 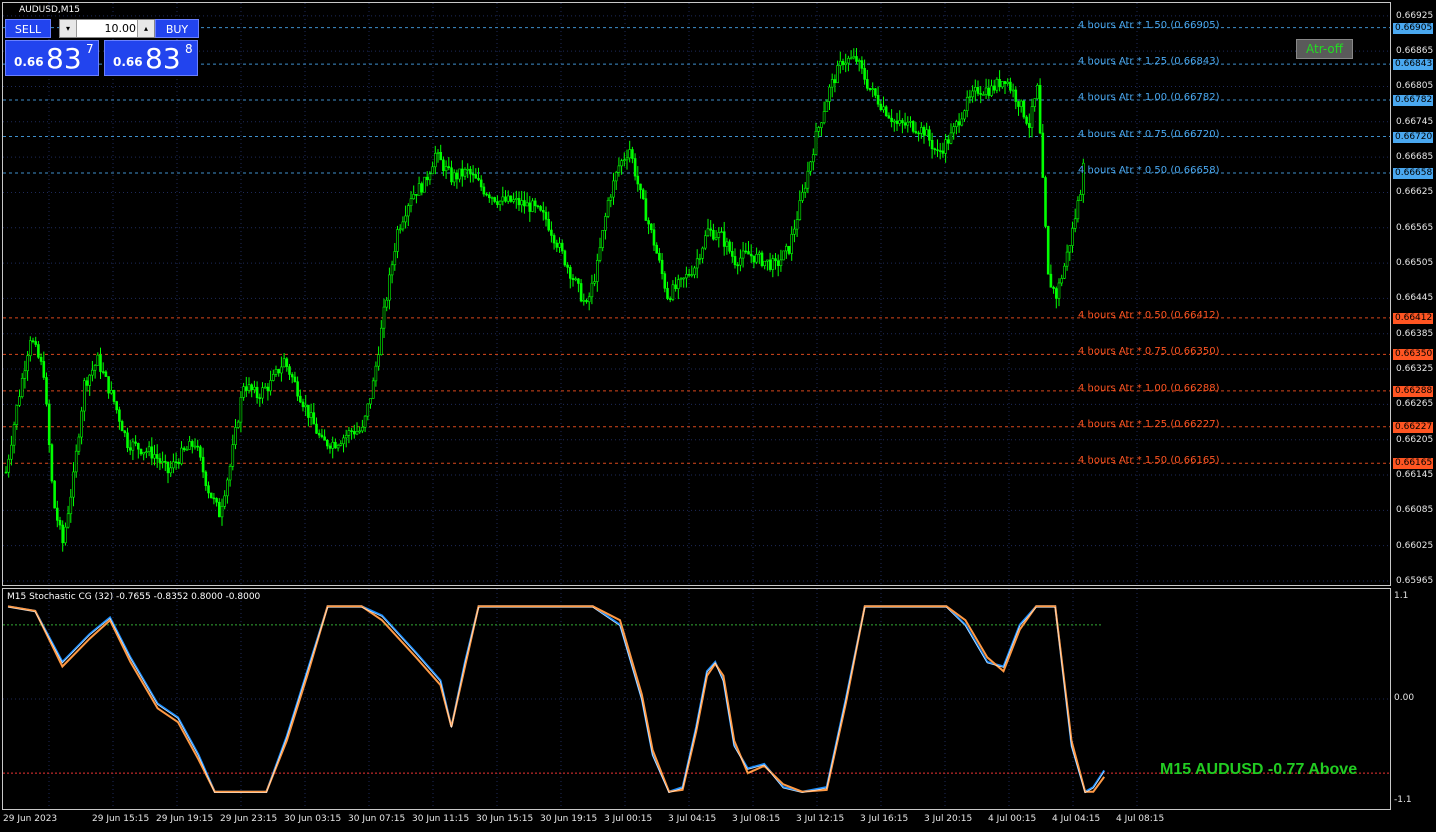 What do you see at coordinates (28, 28) in the screenshot?
I see `sell-button: SELL` at bounding box center [28, 28].